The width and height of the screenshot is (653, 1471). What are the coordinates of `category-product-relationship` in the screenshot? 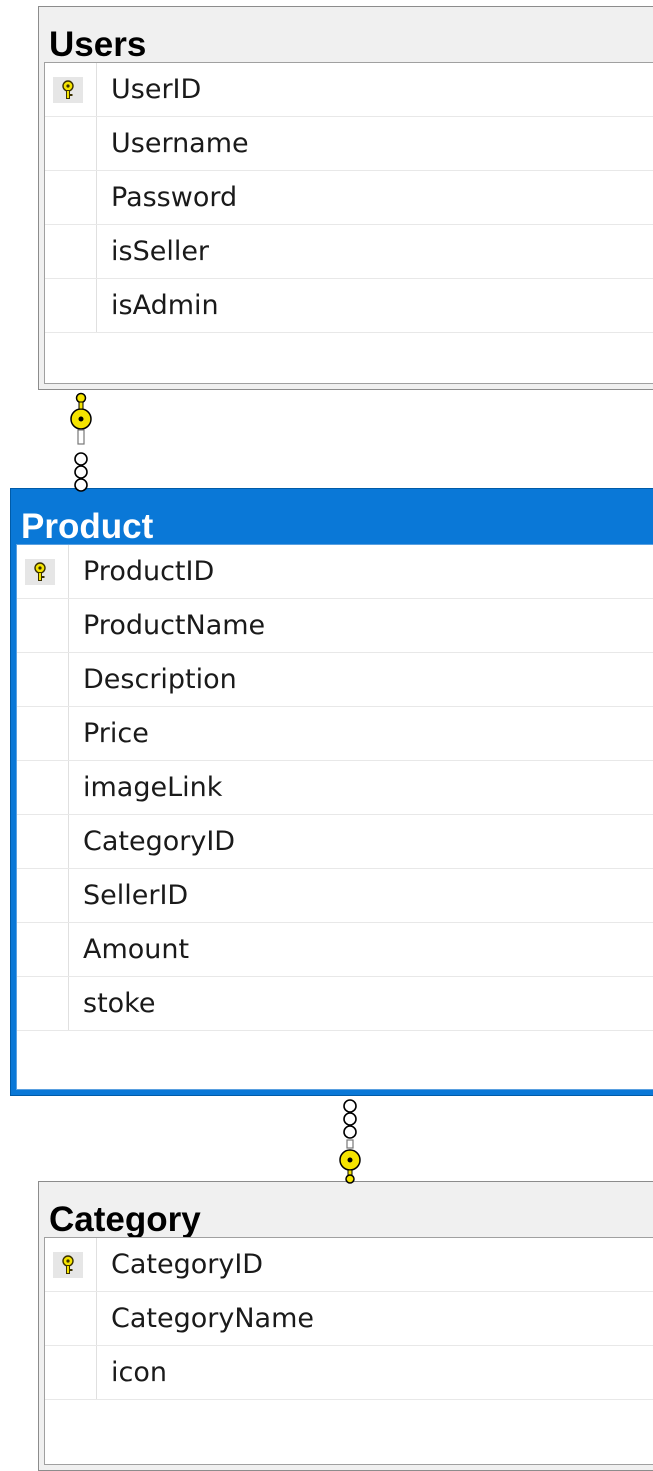 It's located at (350, 1141).